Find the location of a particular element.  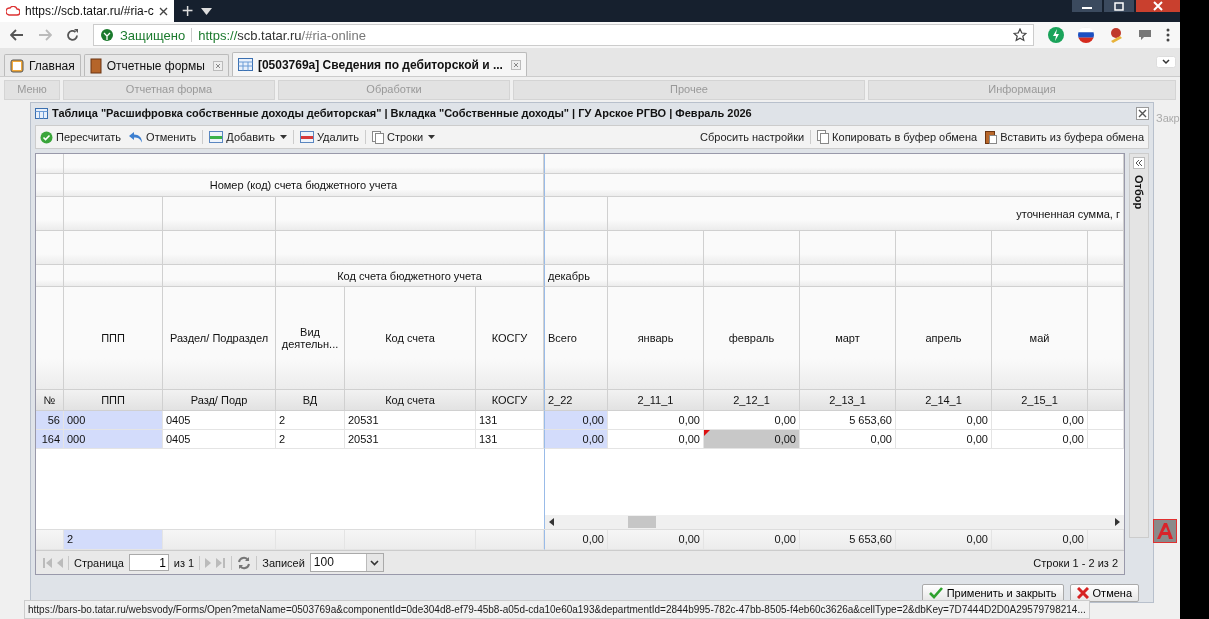

star-icon is located at coordinates (1020, 35).